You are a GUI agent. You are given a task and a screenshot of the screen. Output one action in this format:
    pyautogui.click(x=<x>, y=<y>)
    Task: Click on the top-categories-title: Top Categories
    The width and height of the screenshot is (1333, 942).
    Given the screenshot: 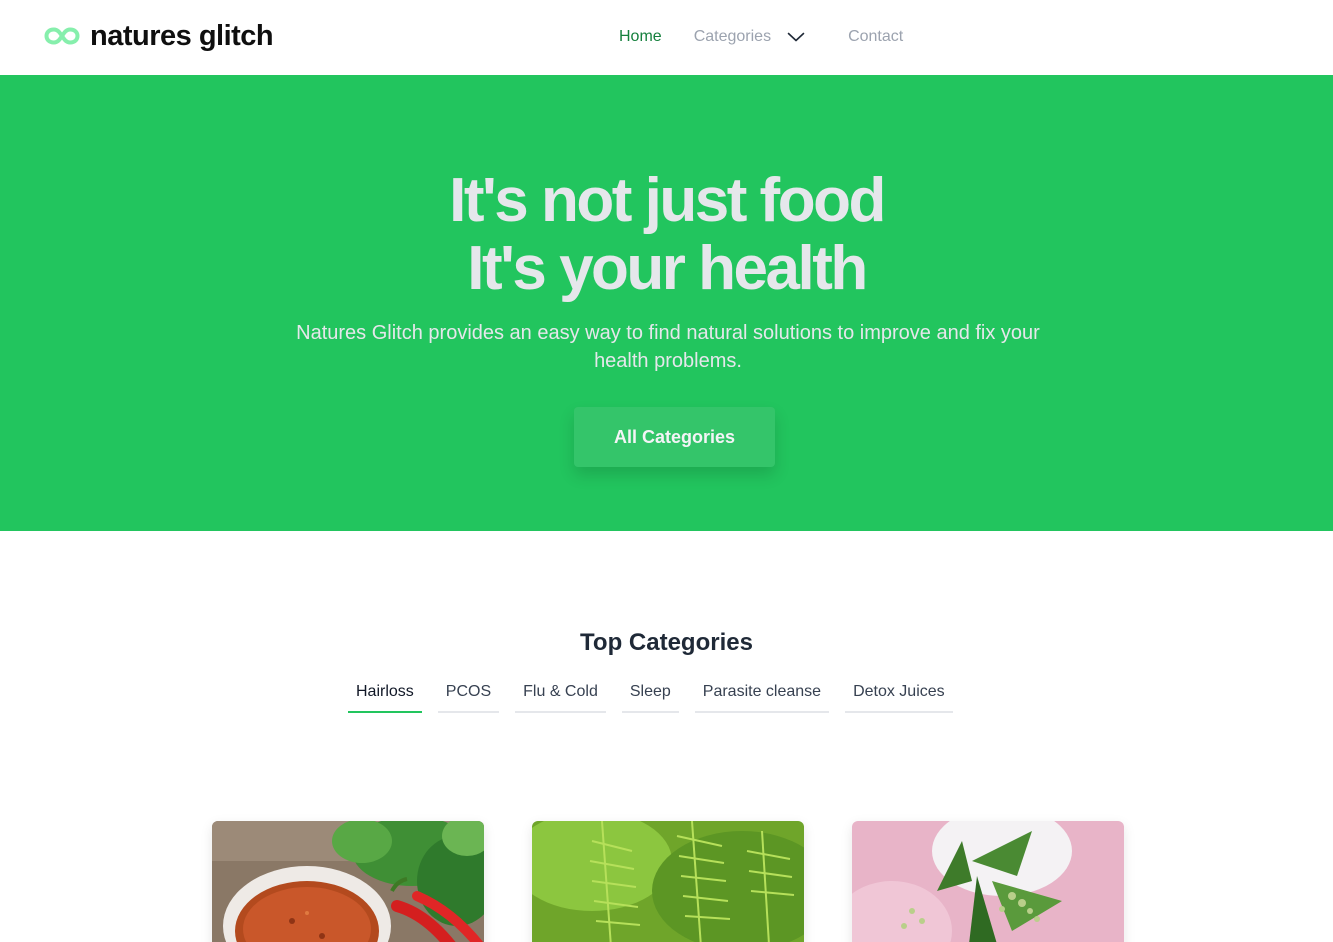 What is the action you would take?
    pyautogui.click(x=666, y=642)
    